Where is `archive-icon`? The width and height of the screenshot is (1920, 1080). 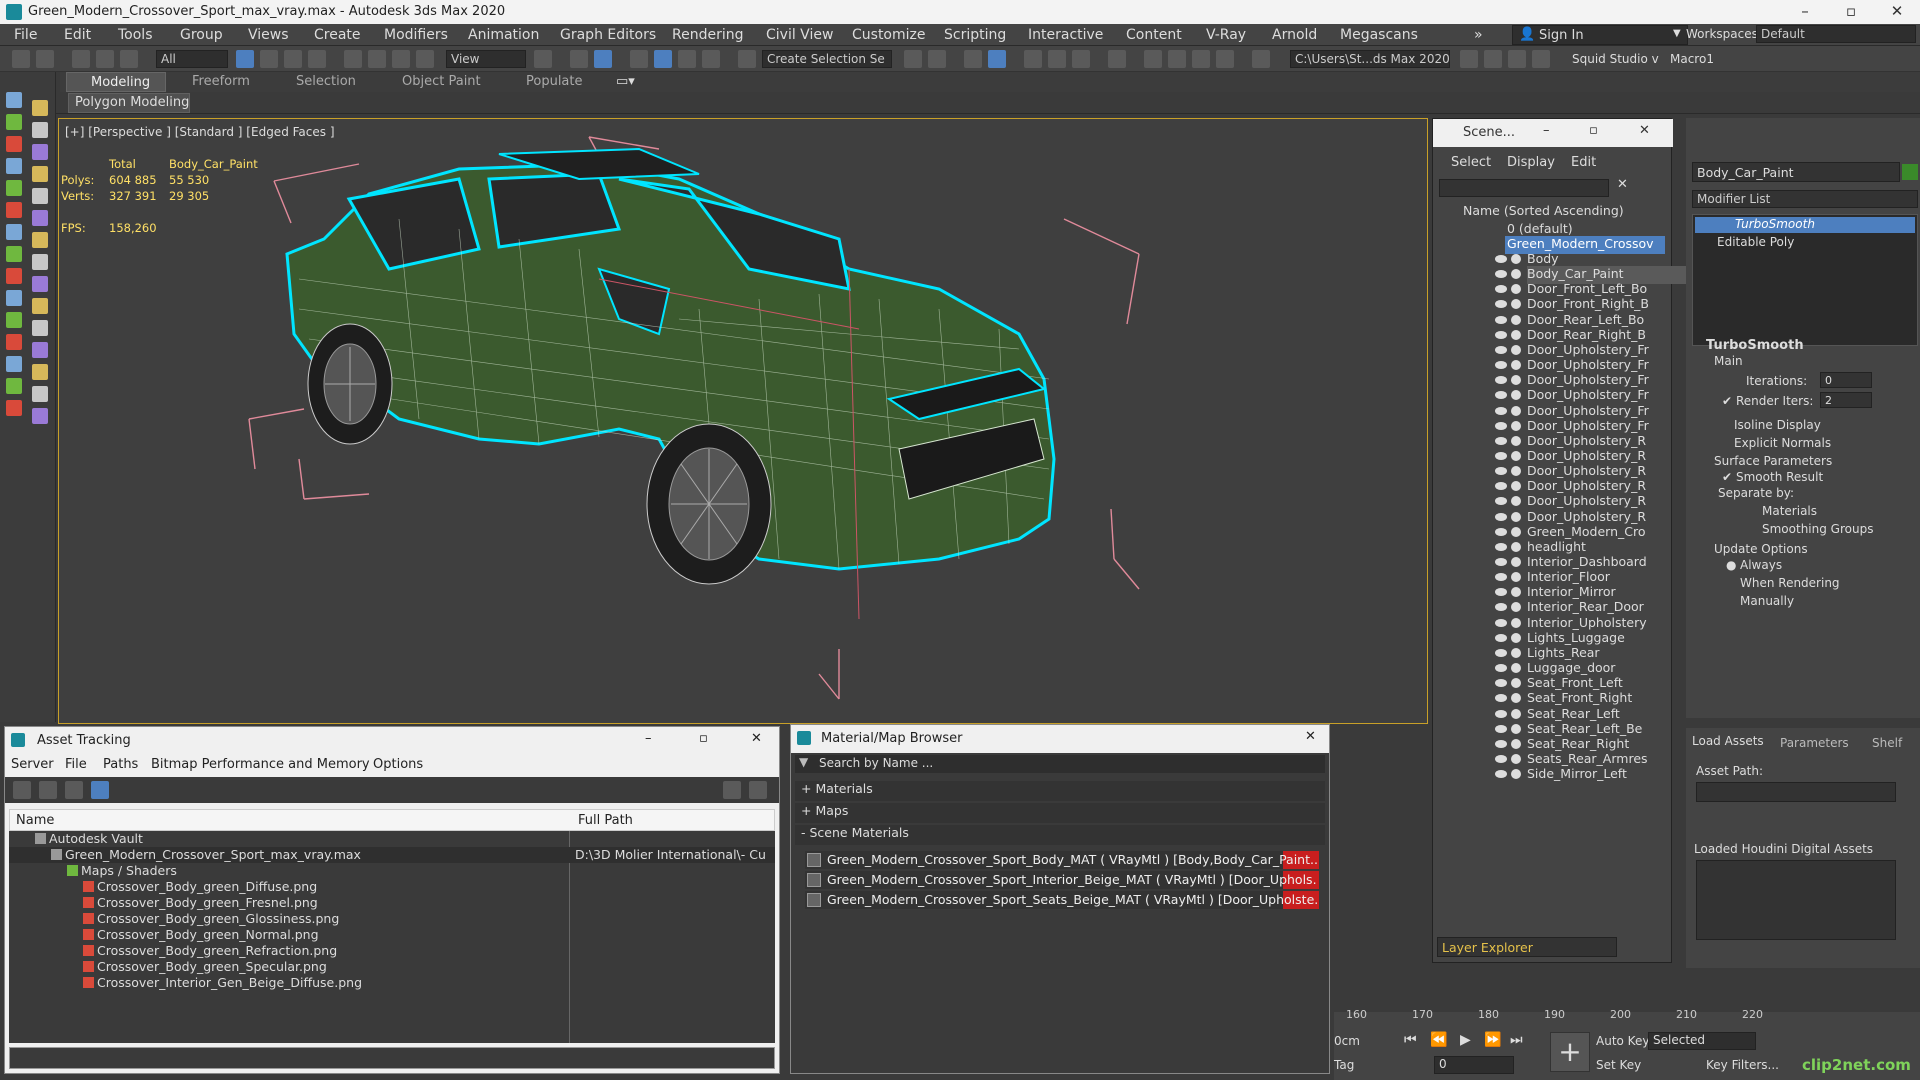
archive-icon is located at coordinates (1541, 59).